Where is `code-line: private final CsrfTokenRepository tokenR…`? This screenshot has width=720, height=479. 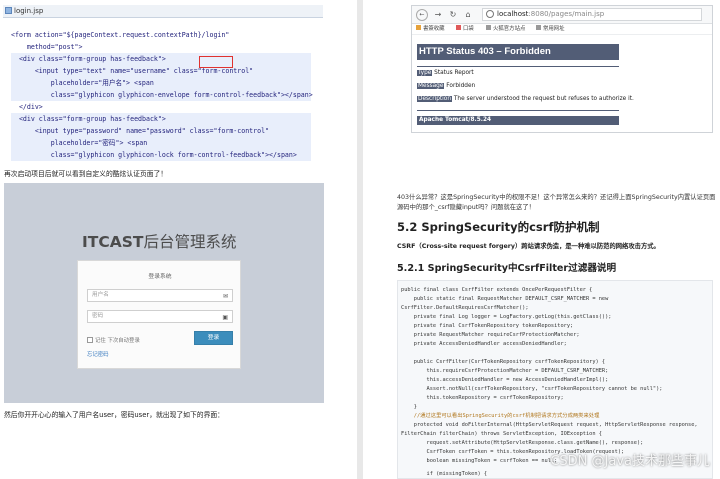 code-line: private final CsrfTokenRepository tokenR… is located at coordinates (487, 326).